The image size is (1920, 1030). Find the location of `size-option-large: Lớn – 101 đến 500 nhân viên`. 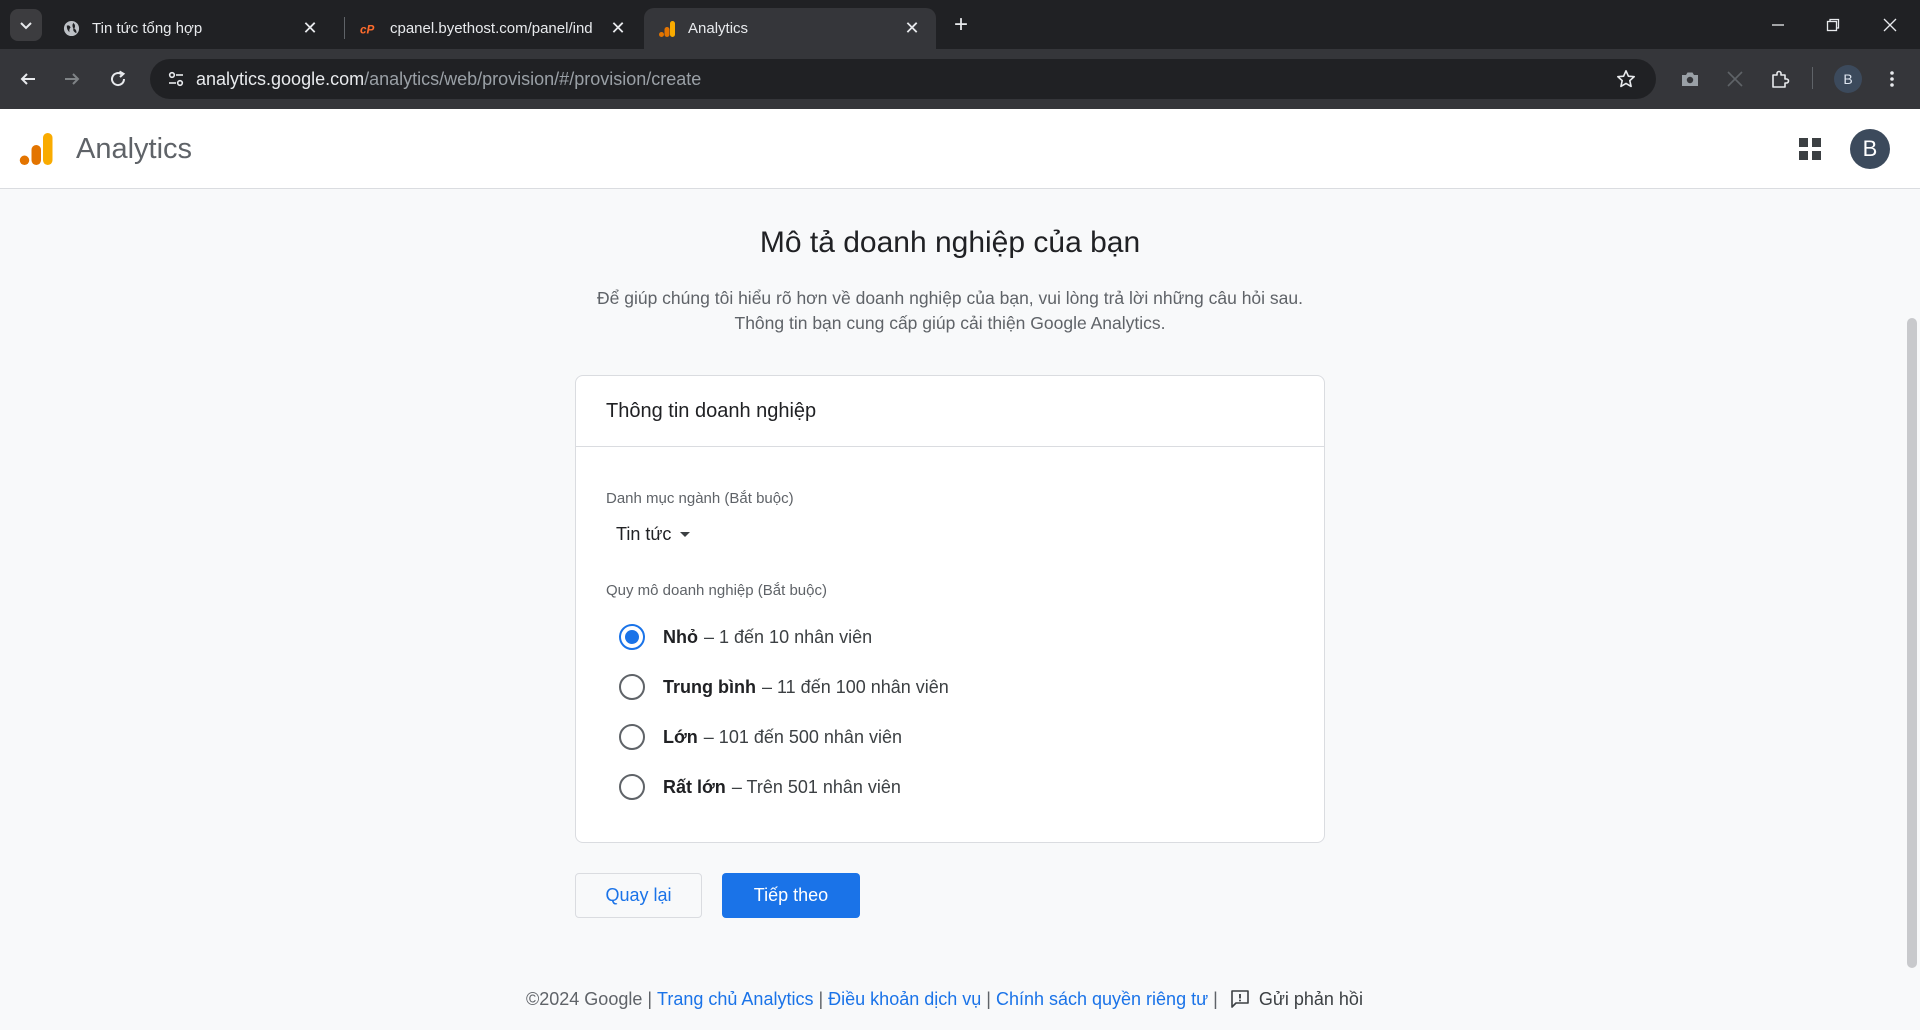

size-option-large: Lớn – 101 đến 500 nhân viên is located at coordinates (760, 737).